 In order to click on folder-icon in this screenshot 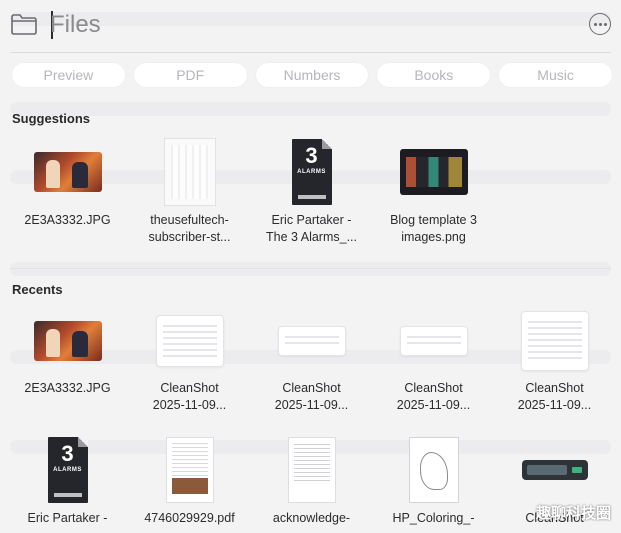, I will do `click(24, 24)`.